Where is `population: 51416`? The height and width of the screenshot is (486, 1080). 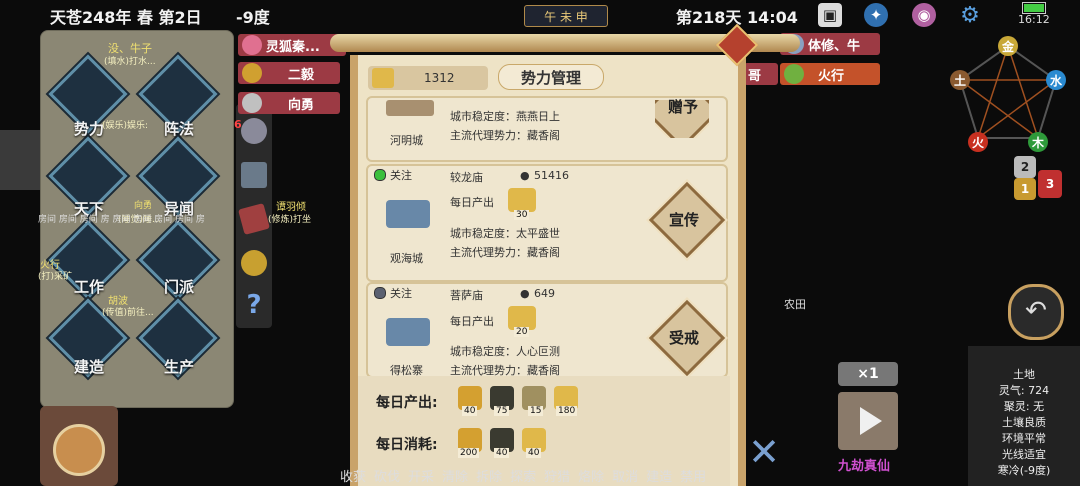 population: 51416 is located at coordinates (551, 175).